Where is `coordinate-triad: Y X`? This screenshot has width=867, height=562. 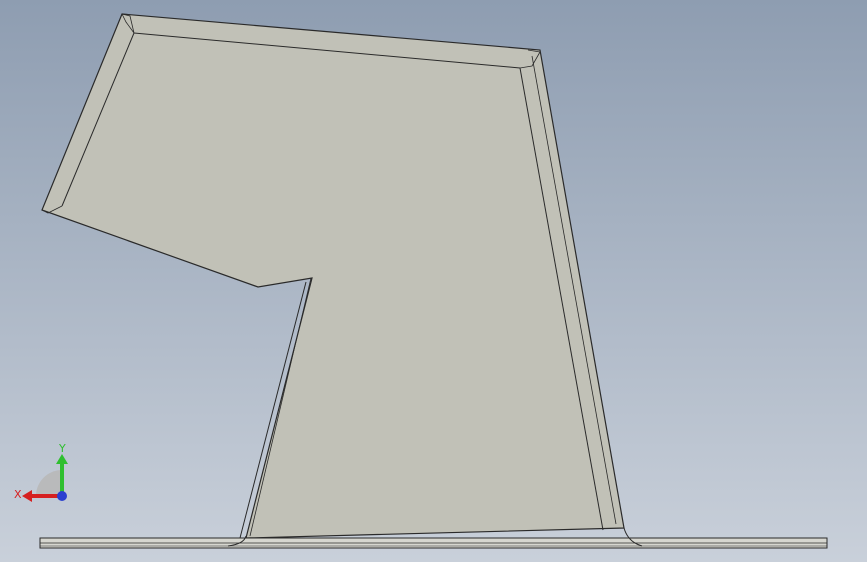 coordinate-triad: Y X is located at coordinates (41, 472).